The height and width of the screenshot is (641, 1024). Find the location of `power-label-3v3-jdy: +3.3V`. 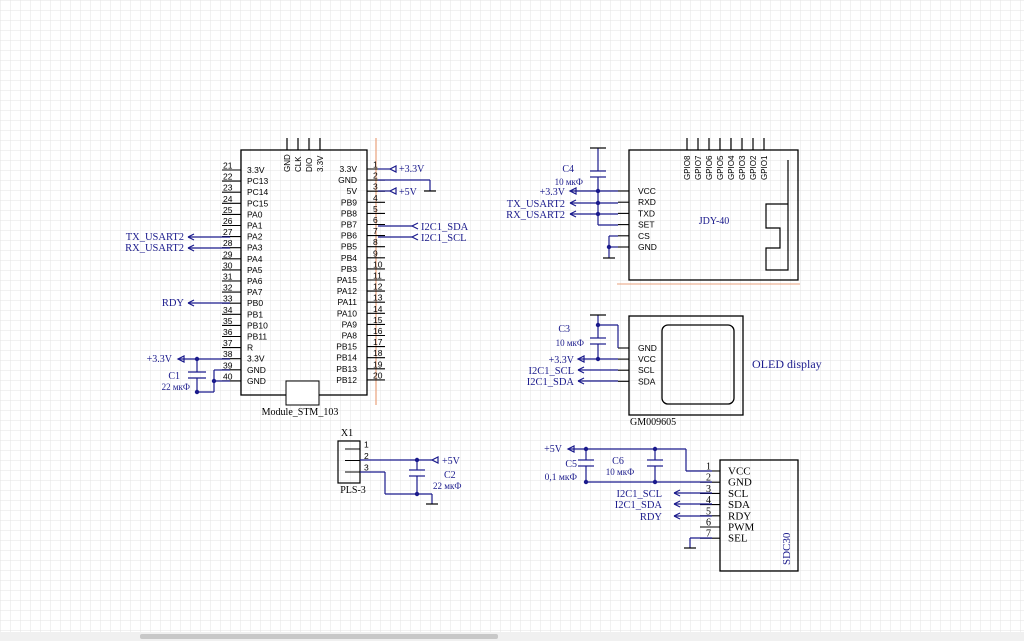

power-label-3v3-jdy: +3.3V is located at coordinates (553, 192).